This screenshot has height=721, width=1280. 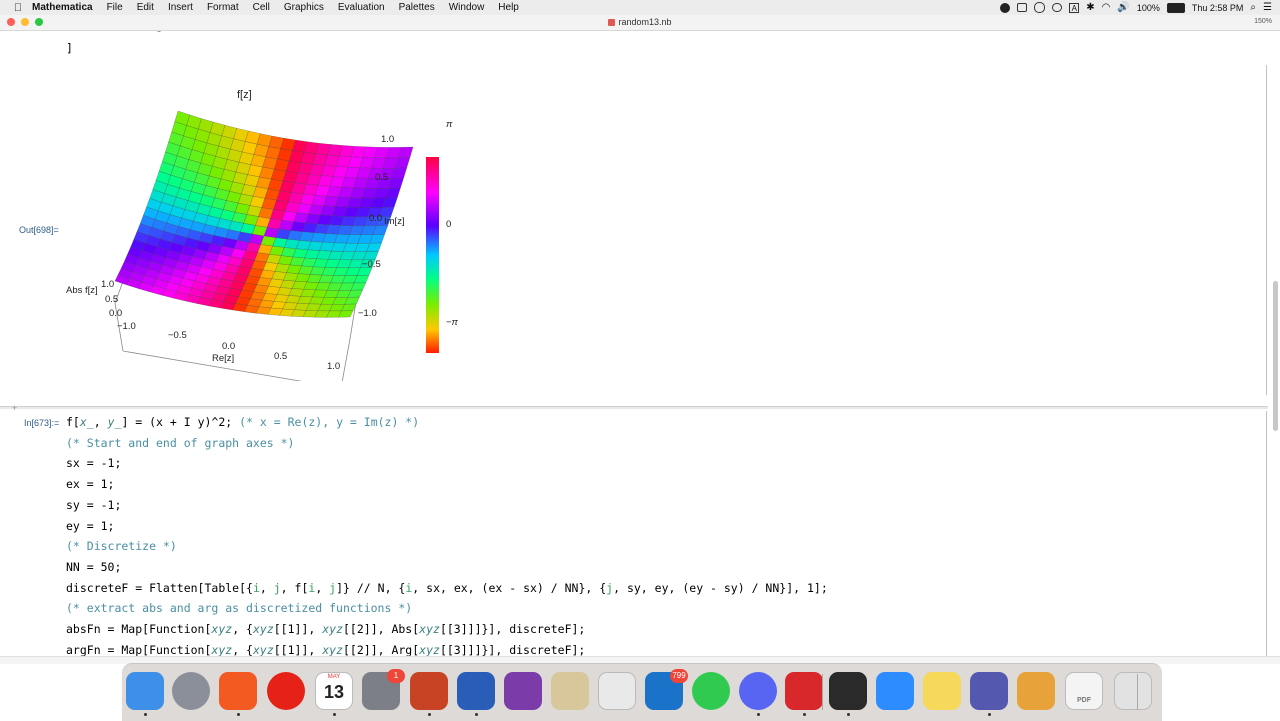 I want to click on outlook-icon: 799, so click(x=666, y=689).